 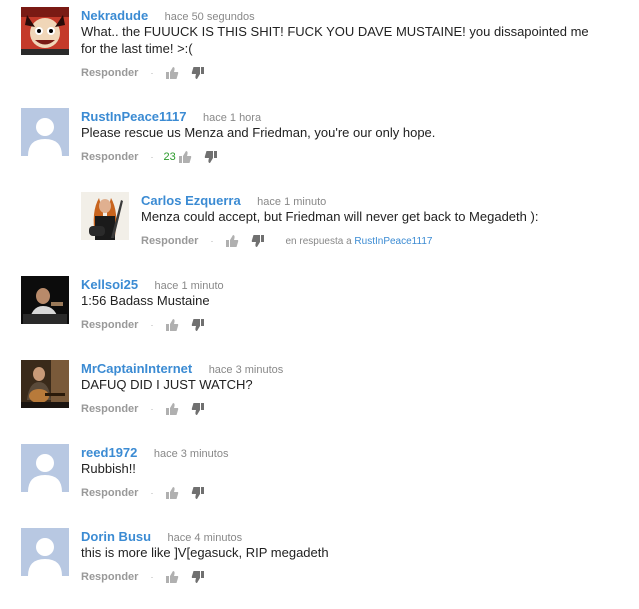 I want to click on comment-timestamp: hace 1 hora, so click(x=232, y=118).